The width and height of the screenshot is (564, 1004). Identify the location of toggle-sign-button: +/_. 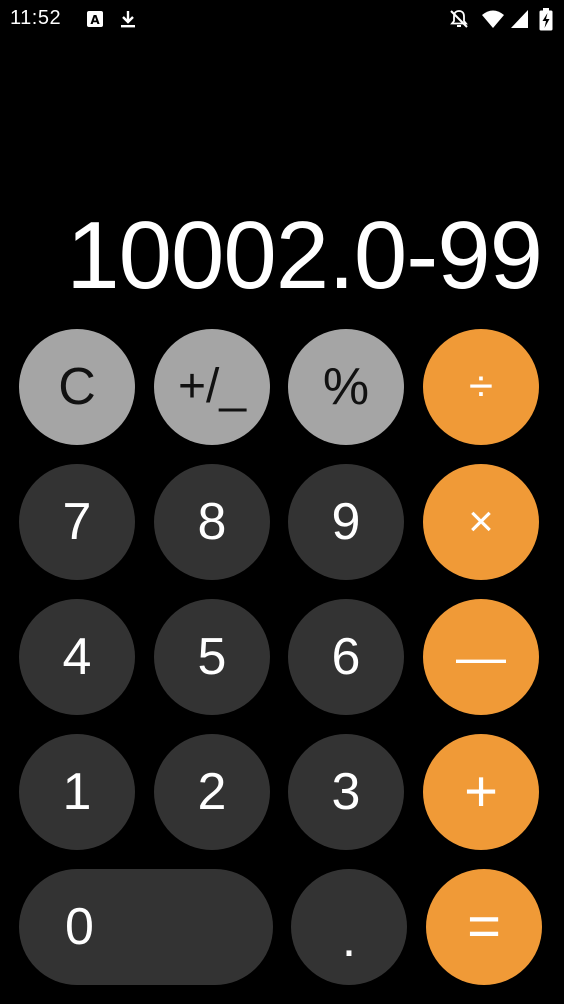
(212, 387).